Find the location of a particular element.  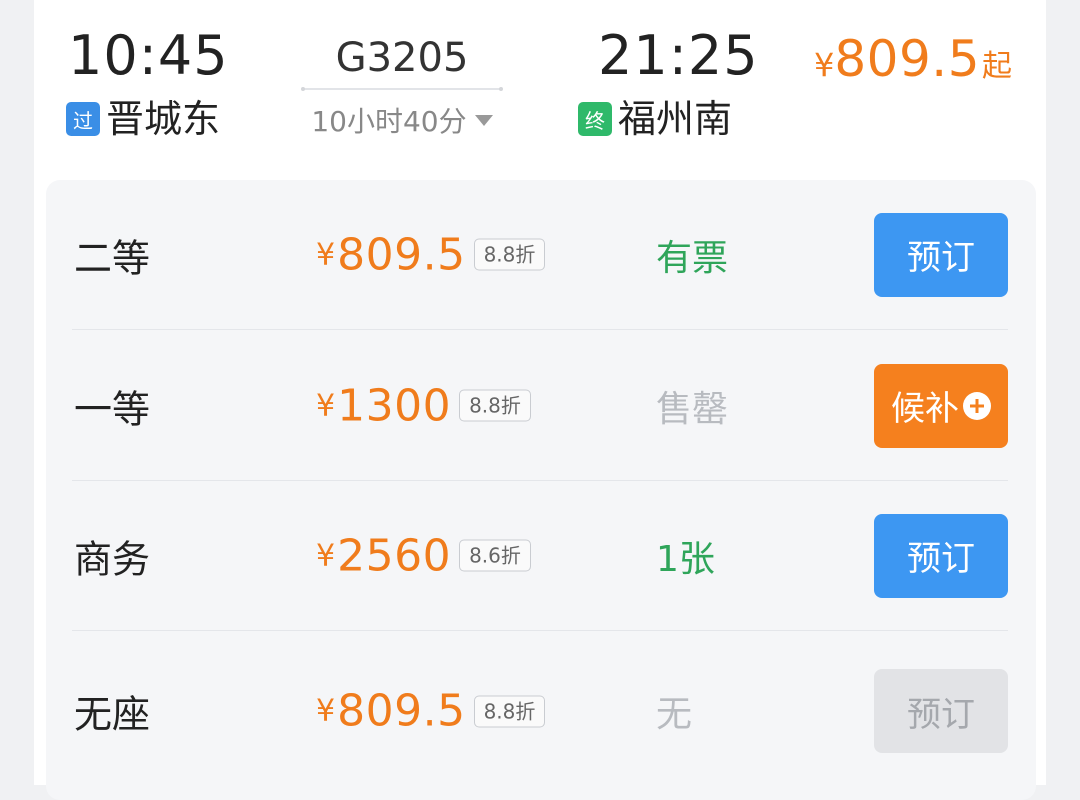

seat-class-name: 商务 is located at coordinates (112, 559).